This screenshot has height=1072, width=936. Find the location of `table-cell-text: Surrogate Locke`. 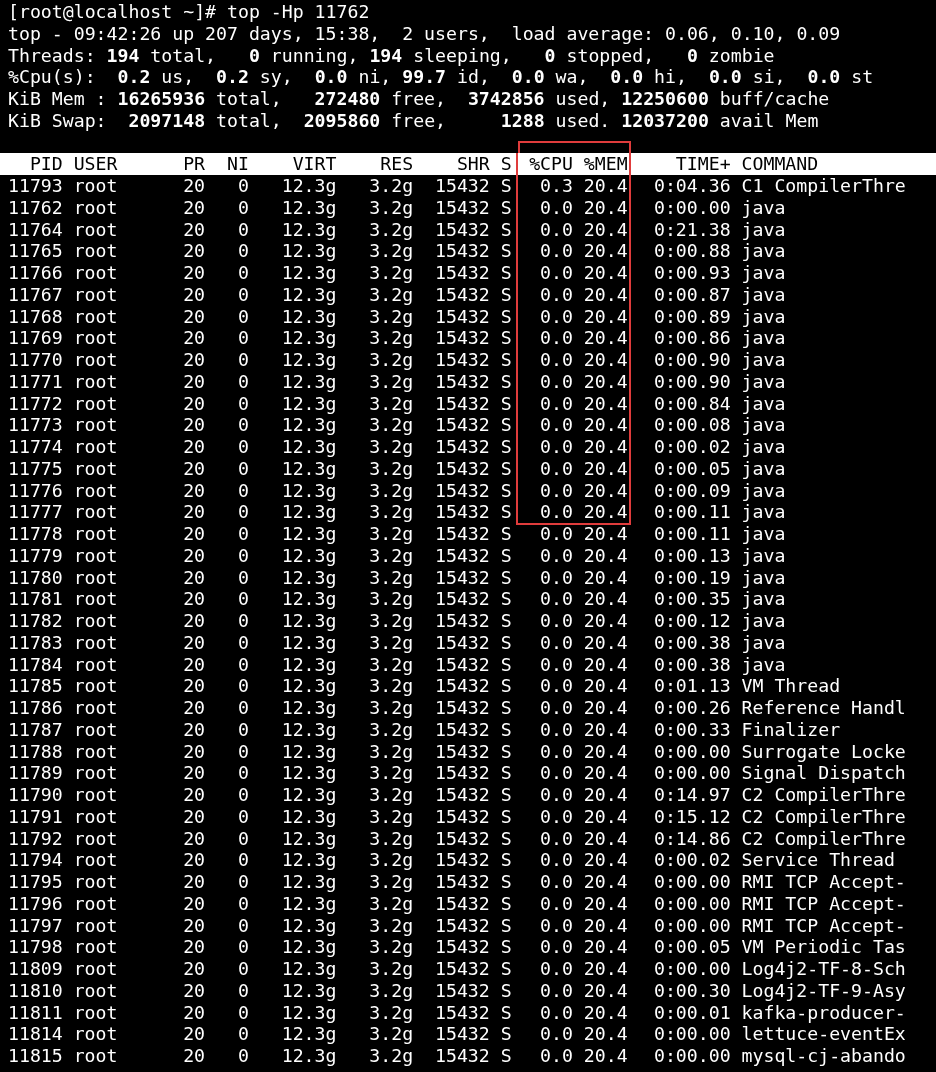

table-cell-text: Surrogate Locke is located at coordinates (823, 752).